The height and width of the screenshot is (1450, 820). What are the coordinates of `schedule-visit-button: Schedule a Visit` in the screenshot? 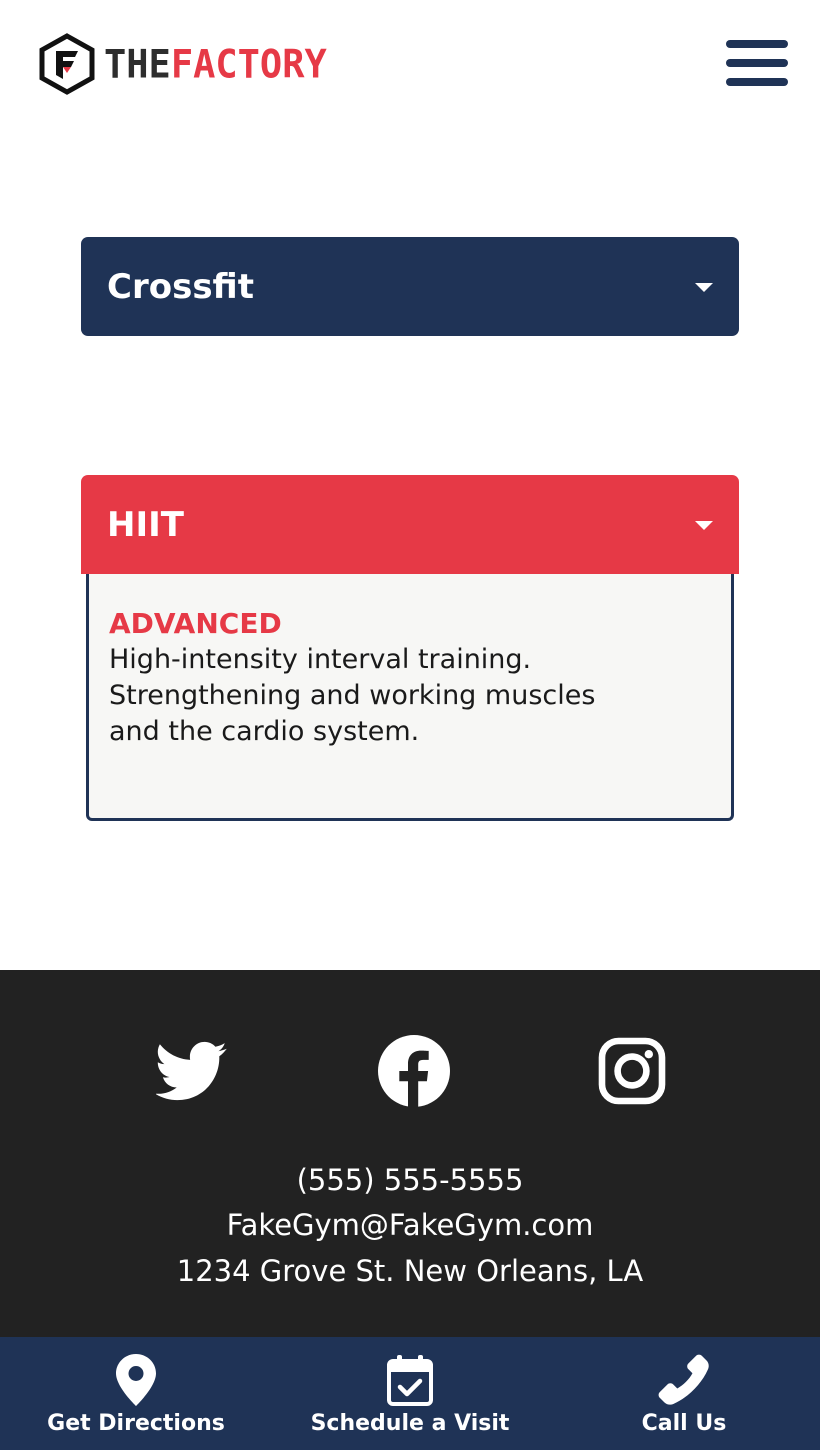 It's located at (410, 1393).